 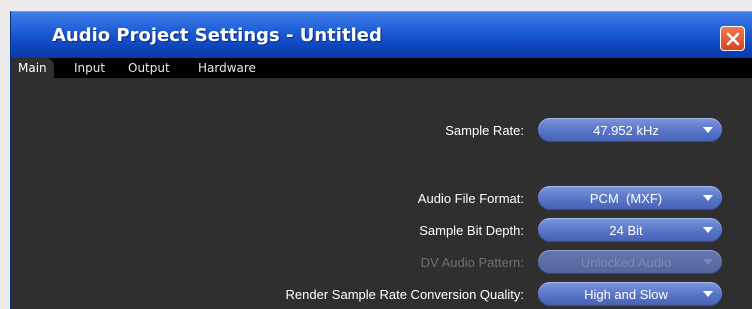 I want to click on close-button, so click(x=732, y=38).